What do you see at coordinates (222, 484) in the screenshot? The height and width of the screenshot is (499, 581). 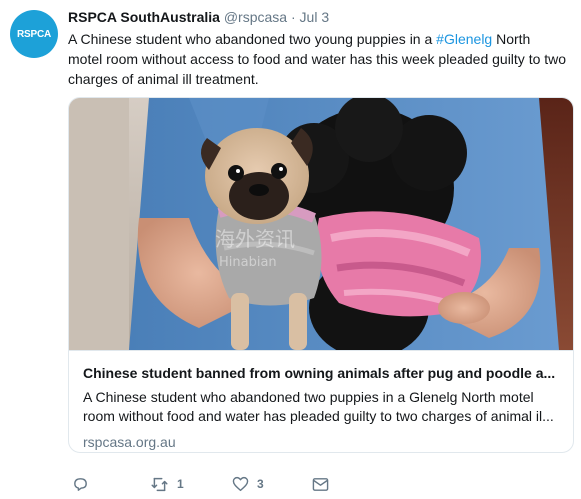 I see `tweet-actions: 1 3` at bounding box center [222, 484].